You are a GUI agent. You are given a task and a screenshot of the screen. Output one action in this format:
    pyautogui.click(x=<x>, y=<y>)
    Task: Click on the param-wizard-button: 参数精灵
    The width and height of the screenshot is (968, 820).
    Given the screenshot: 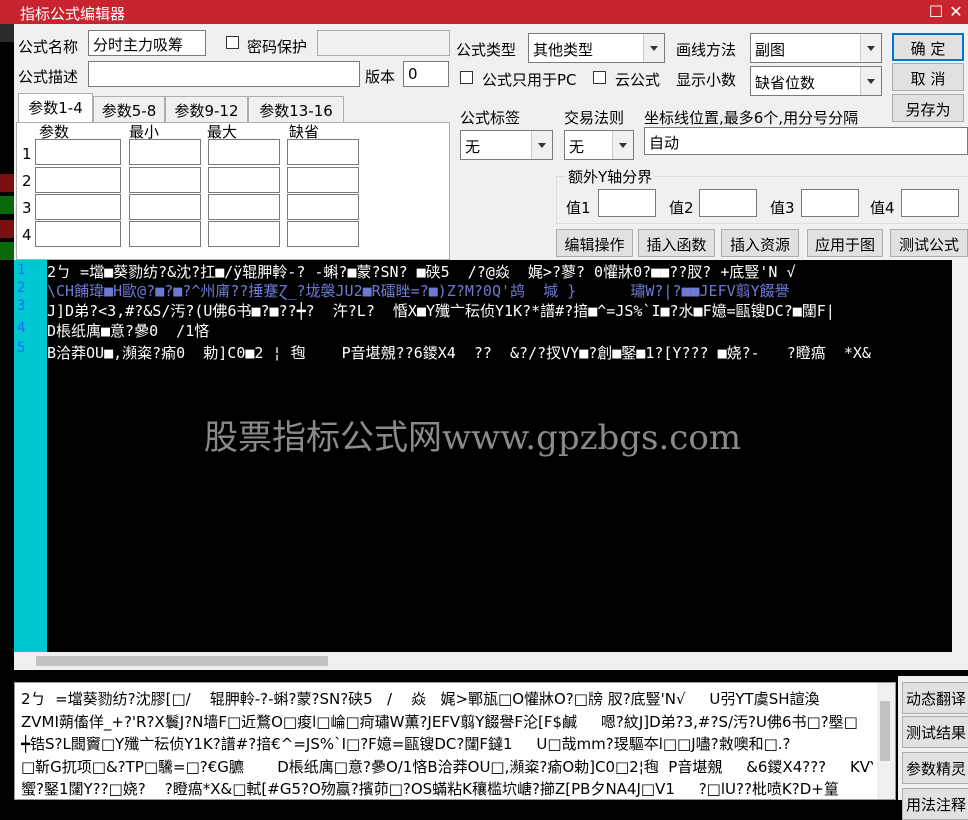 What is the action you would take?
    pyautogui.click(x=935, y=768)
    